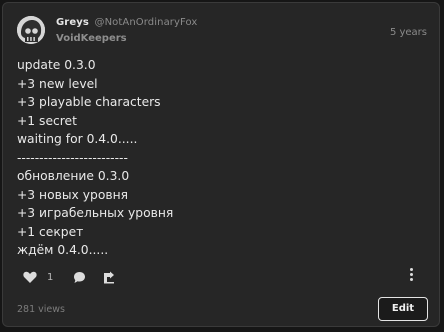  What do you see at coordinates (146, 22) in the screenshot?
I see `author-handle: @NotAnOrdinaryFox` at bounding box center [146, 22].